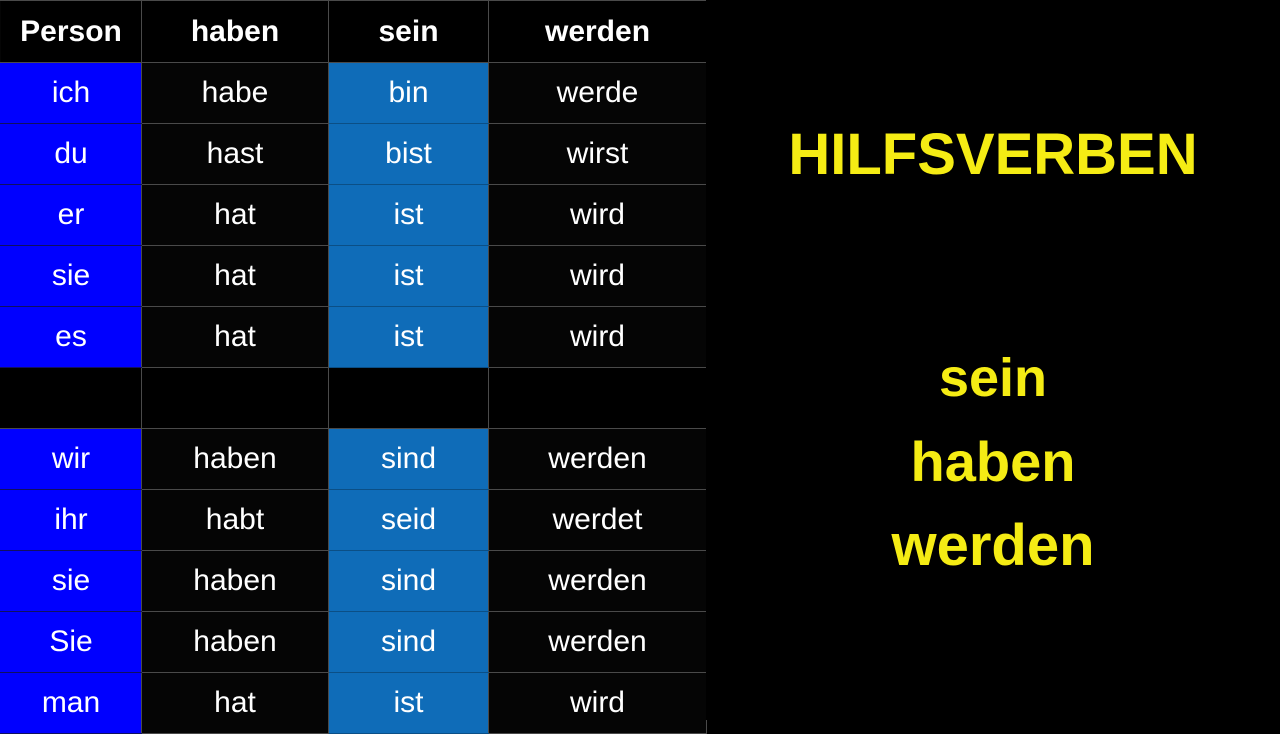  Describe the element at coordinates (71, 703) in the screenshot. I see `cell-person: man` at that location.